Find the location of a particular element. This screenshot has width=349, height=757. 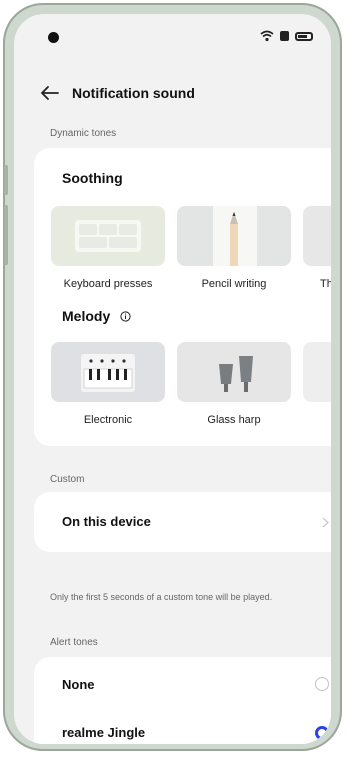

alert-tones-label: Alert tones is located at coordinates (74, 642).